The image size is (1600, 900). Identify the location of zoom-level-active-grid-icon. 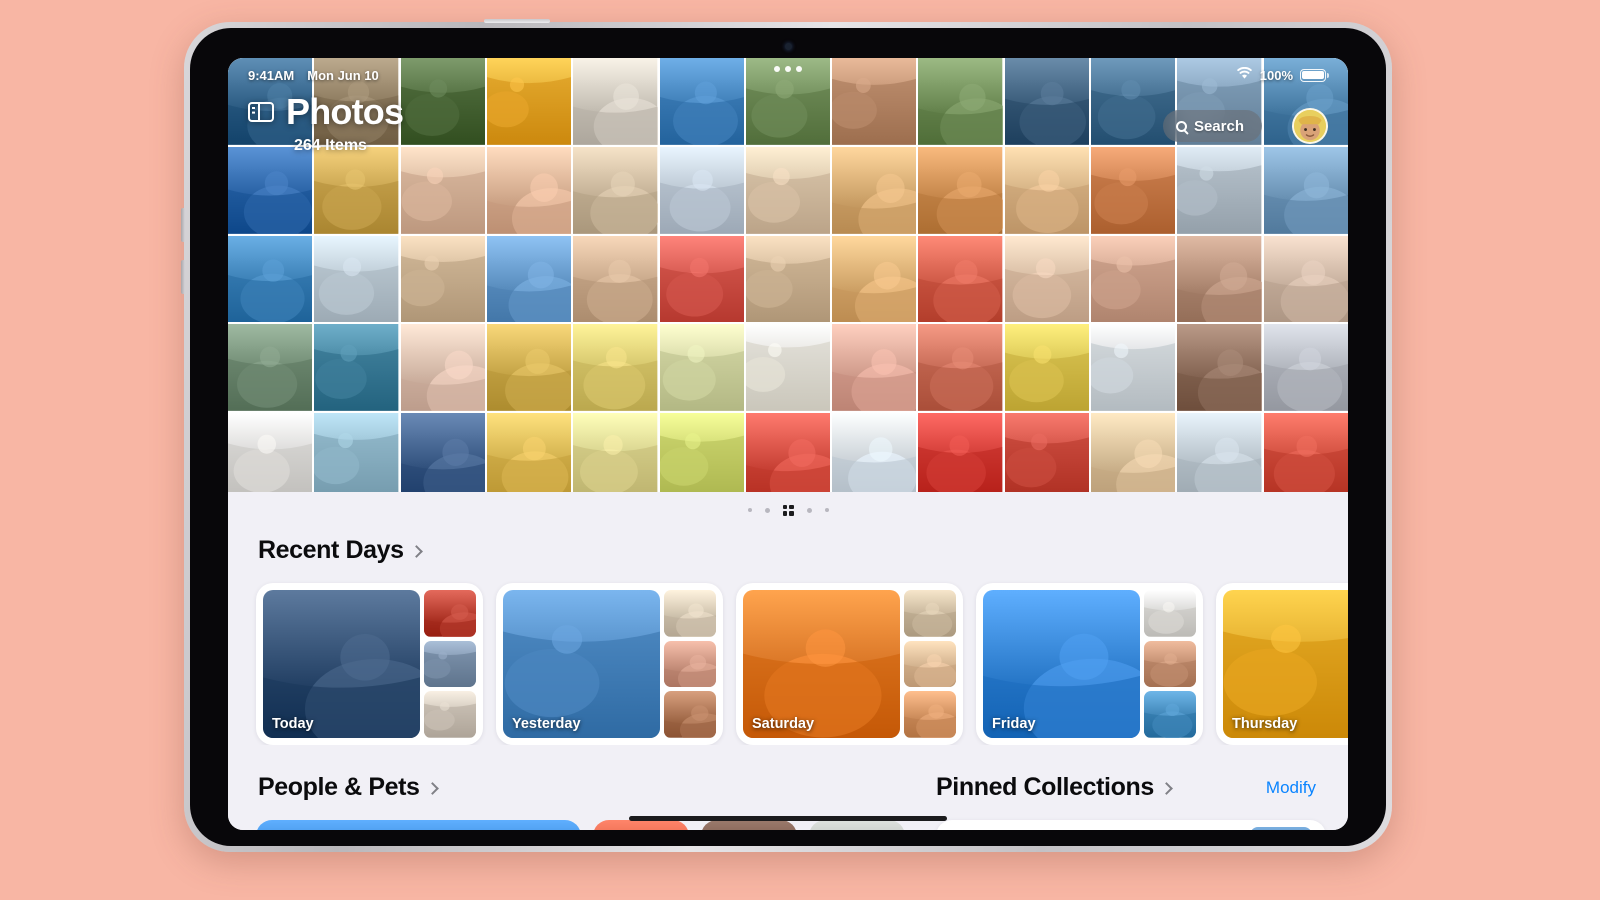
(788, 510).